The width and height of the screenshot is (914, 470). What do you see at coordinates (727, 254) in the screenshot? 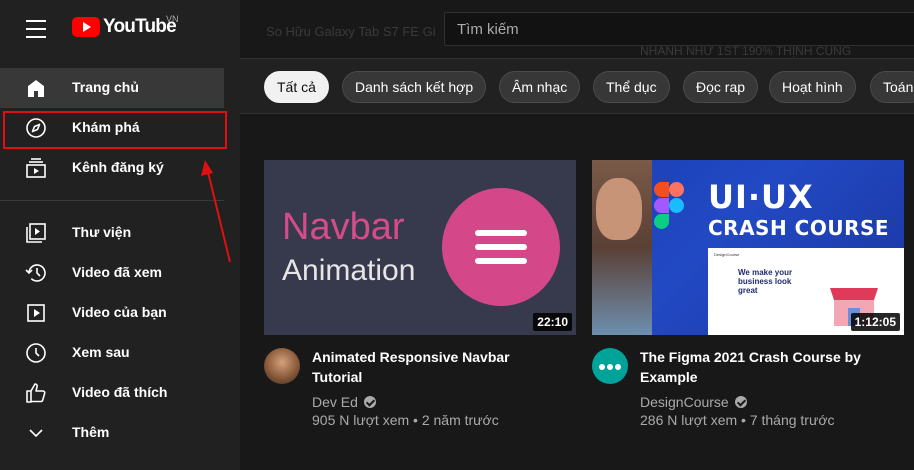
I see `mockup-nav-text: DesignCourse` at bounding box center [727, 254].